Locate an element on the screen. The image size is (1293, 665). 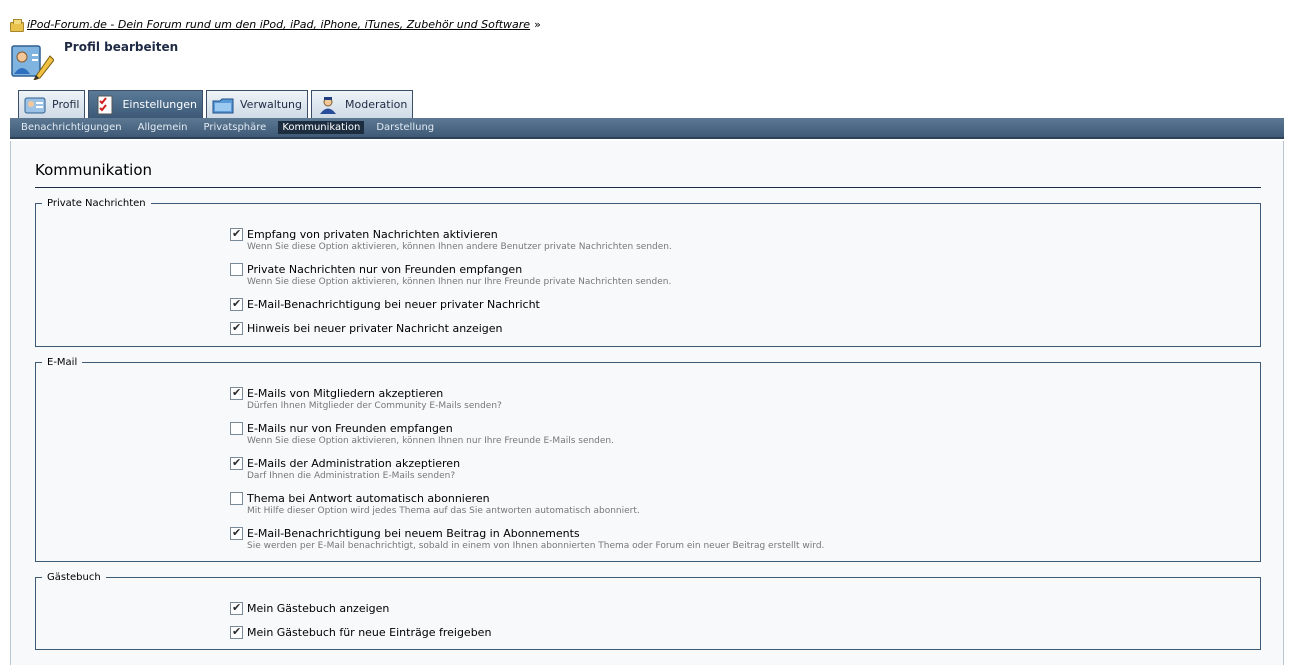
edit-profile-icon is located at coordinates (32, 62).